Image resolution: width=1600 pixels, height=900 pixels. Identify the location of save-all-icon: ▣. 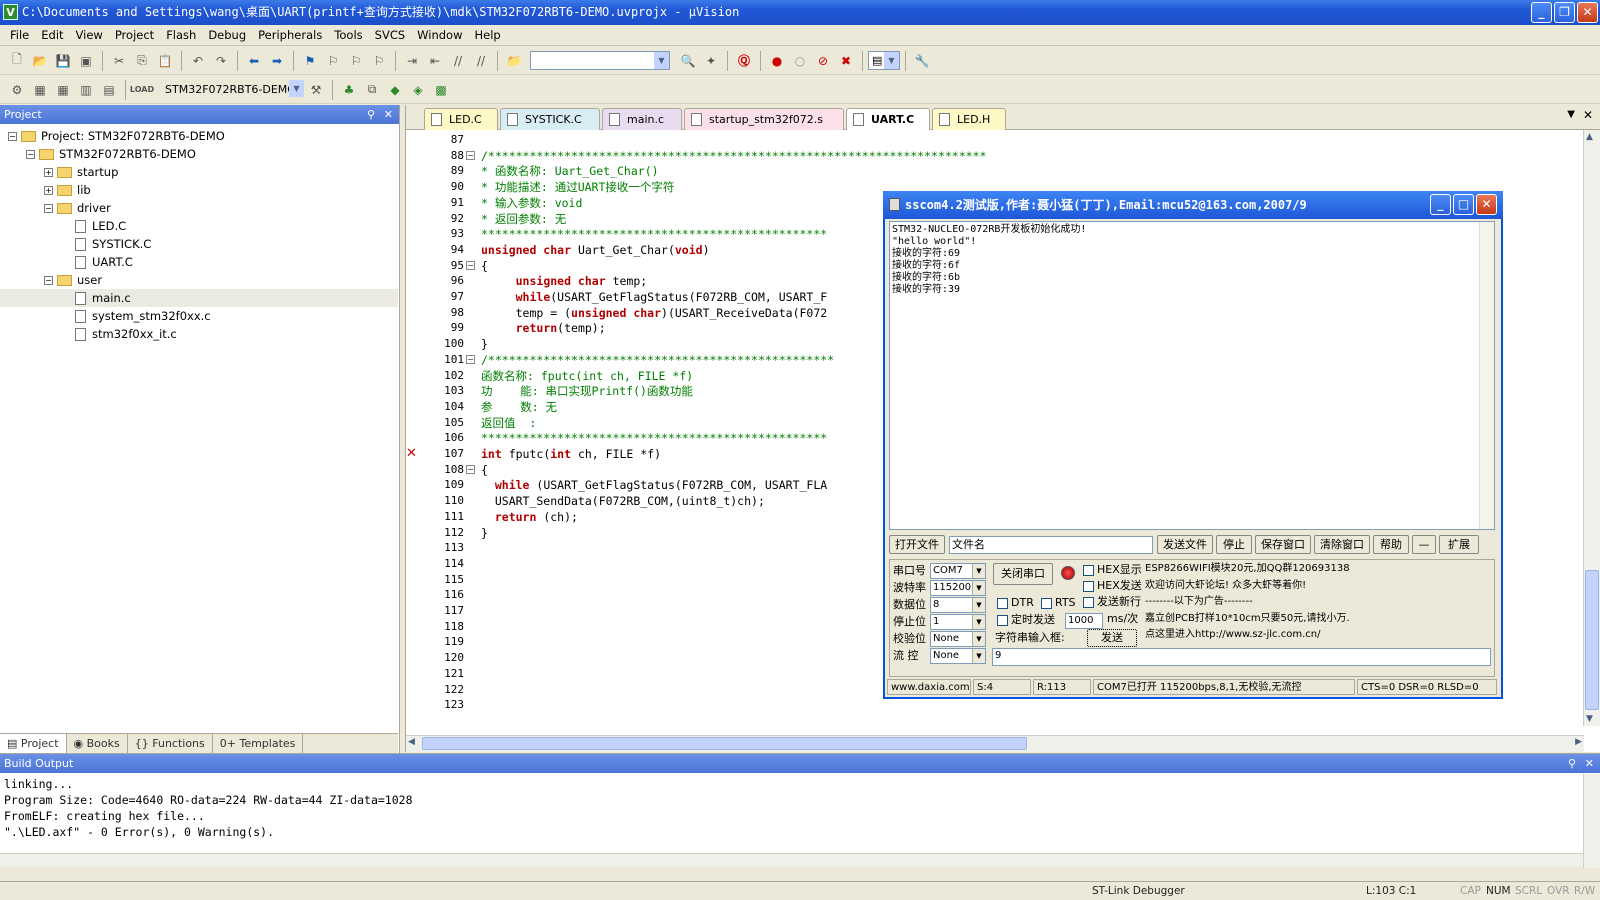
(86, 61).